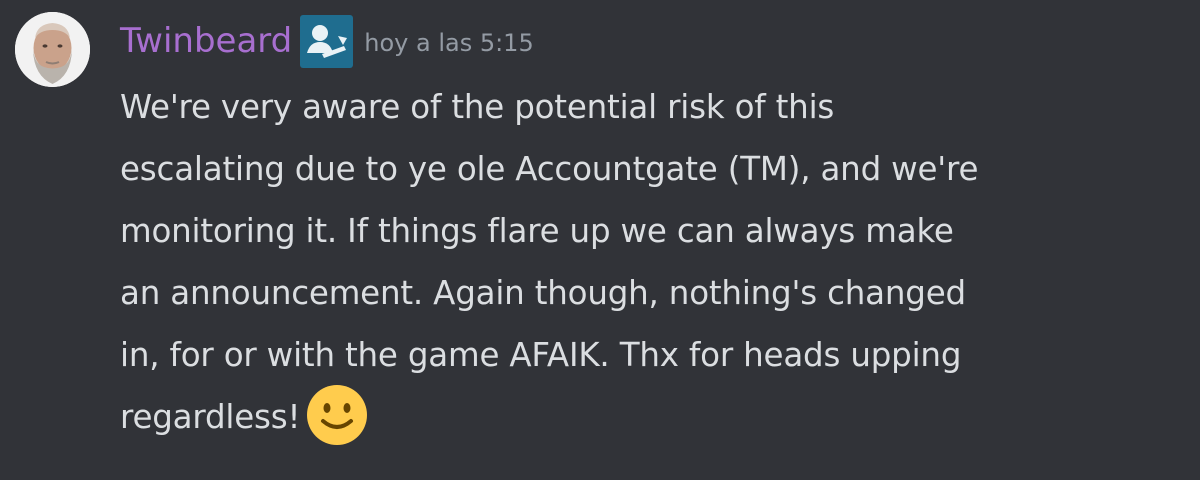  I want to click on bearded-man-avatar-icon, so click(52, 49).